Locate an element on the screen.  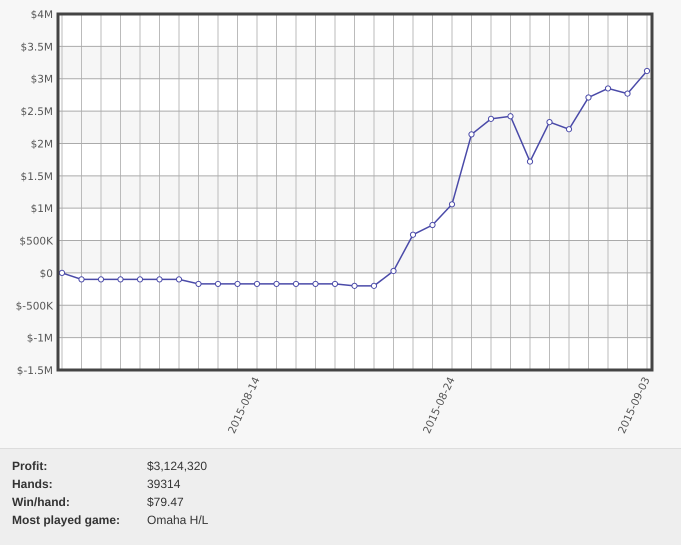
stat-label: Hands: is located at coordinates (33, 484).